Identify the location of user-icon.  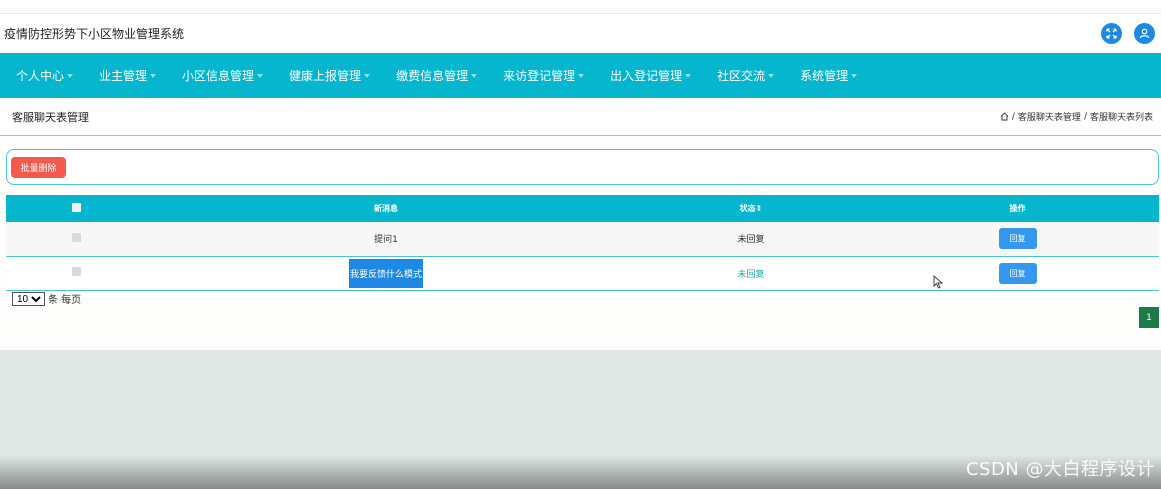
(1144, 33).